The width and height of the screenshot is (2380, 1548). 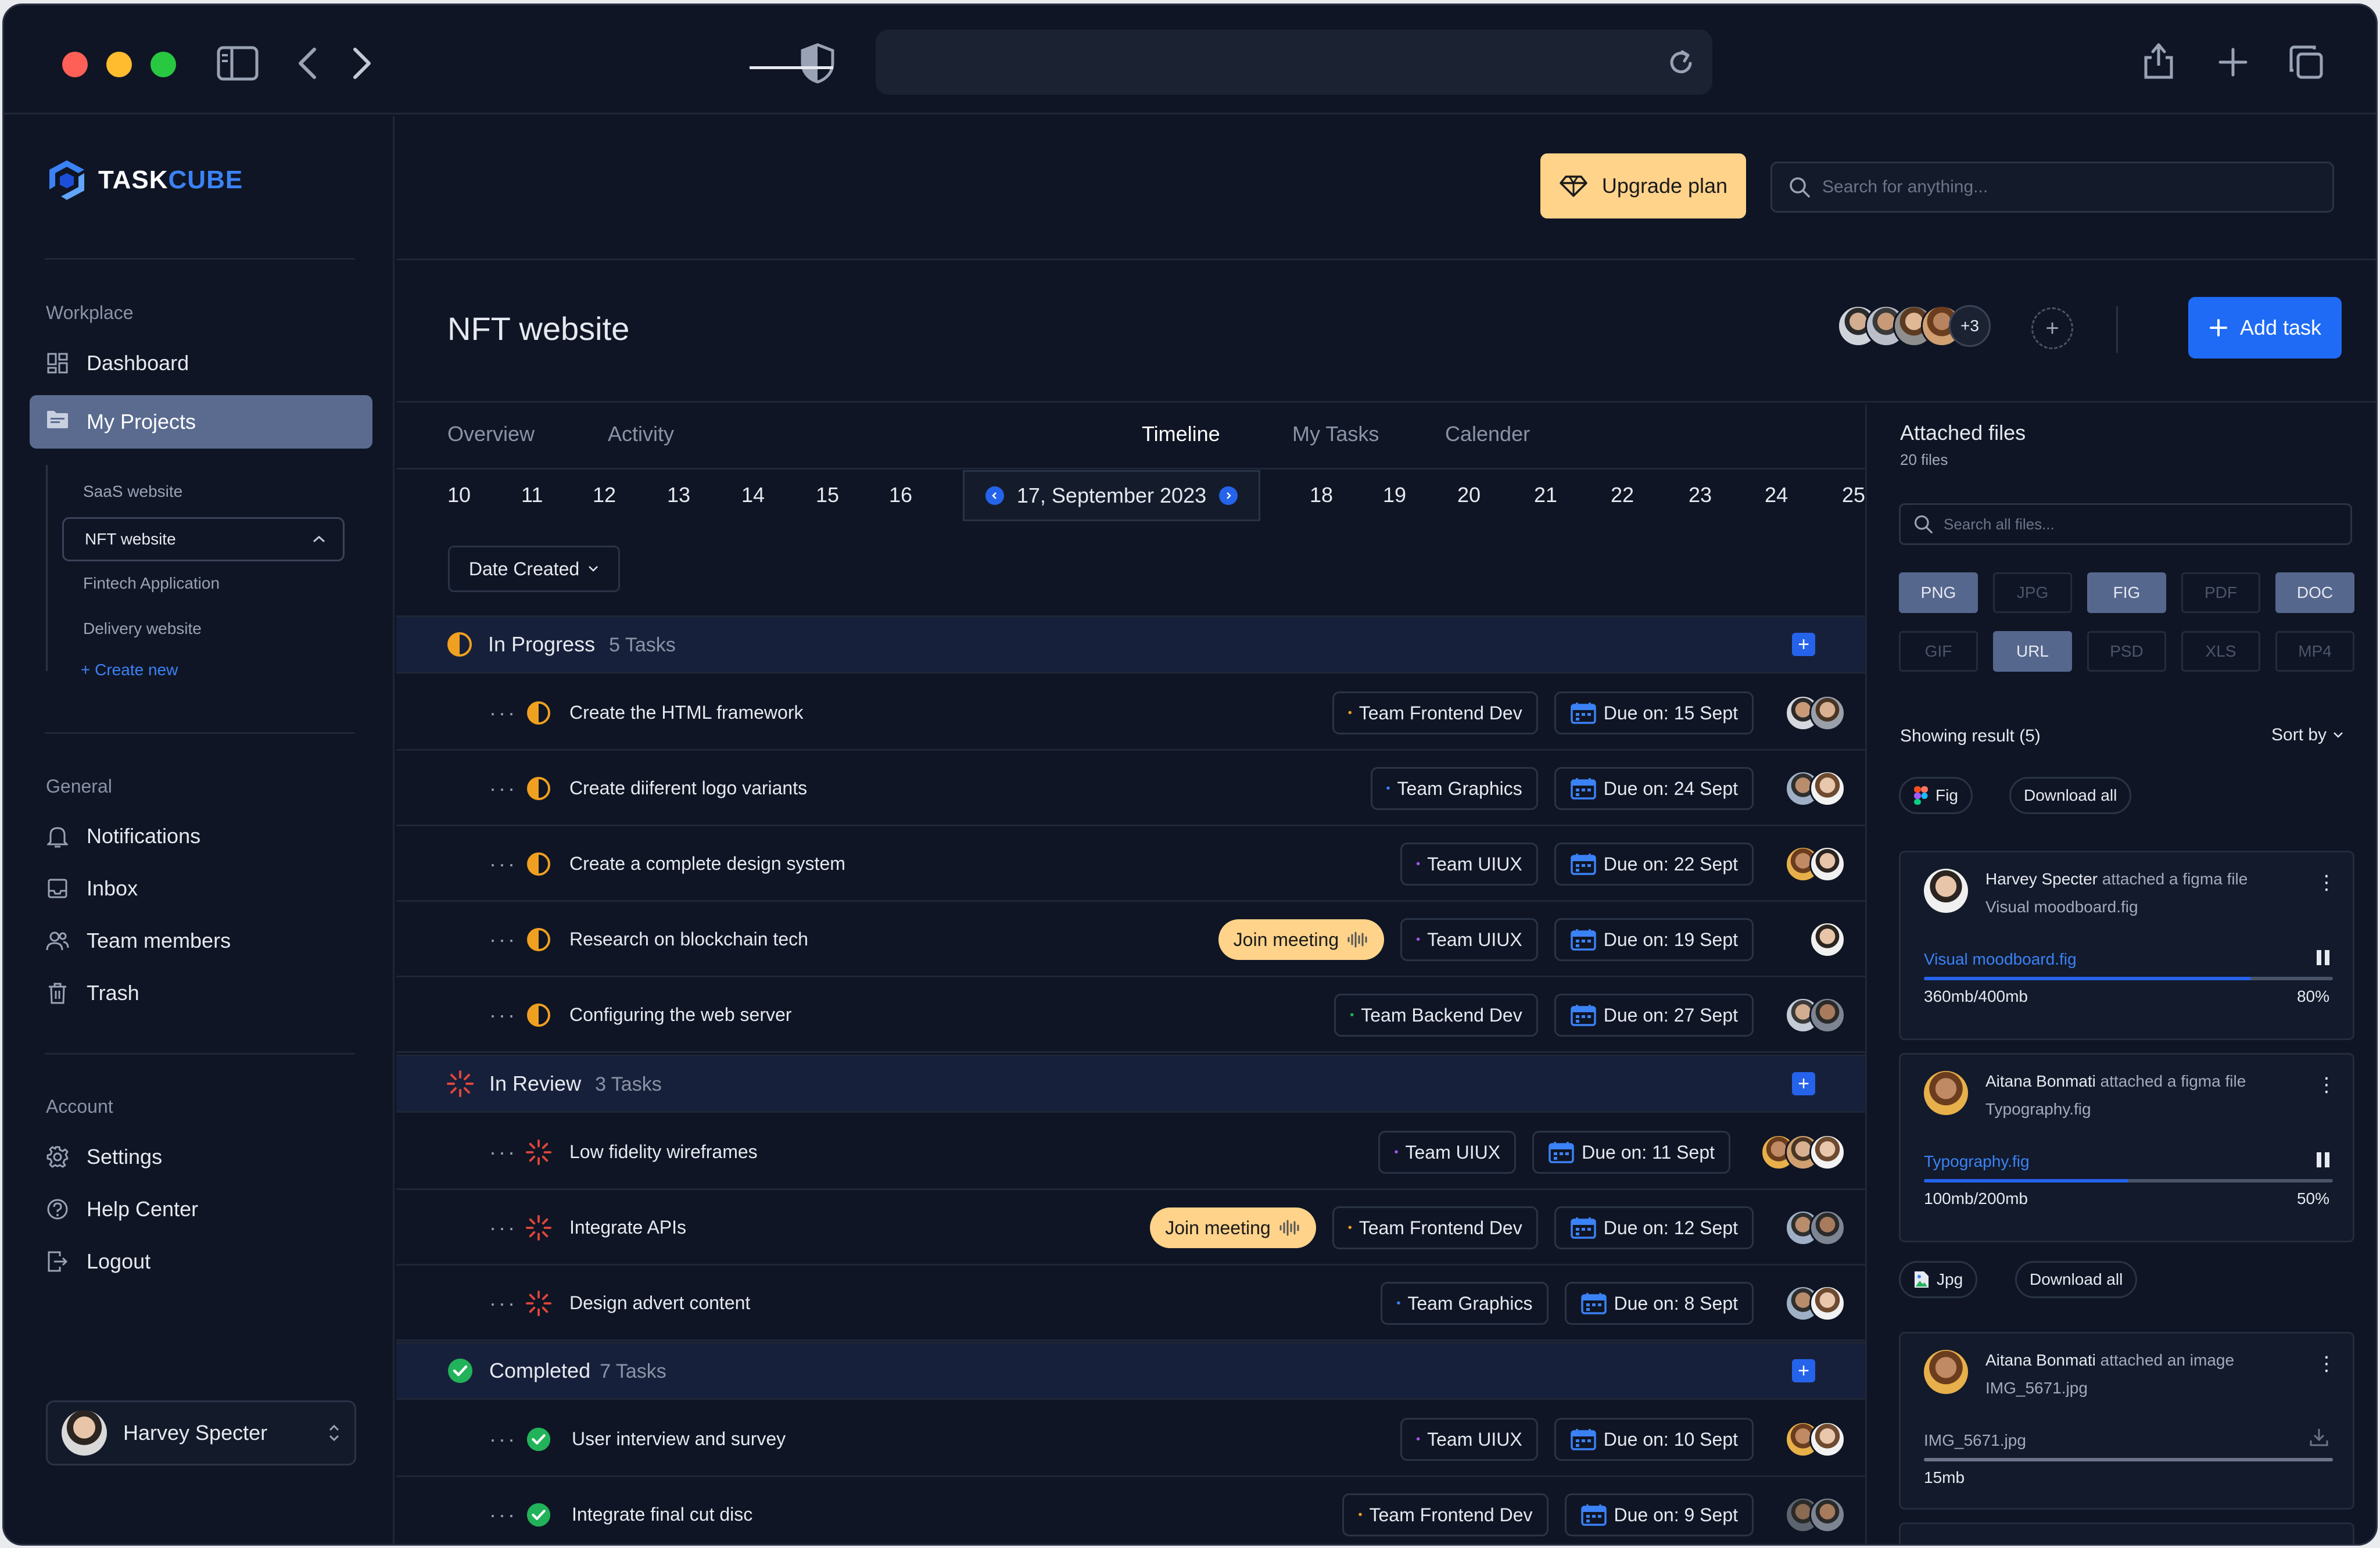 What do you see at coordinates (1545, 495) in the screenshot?
I see `day-21: 21` at bounding box center [1545, 495].